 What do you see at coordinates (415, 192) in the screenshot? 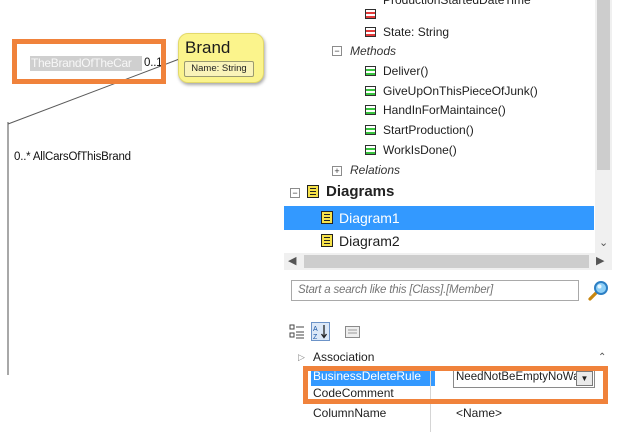
I see `tree-root-diagrams: − Diagrams` at bounding box center [415, 192].